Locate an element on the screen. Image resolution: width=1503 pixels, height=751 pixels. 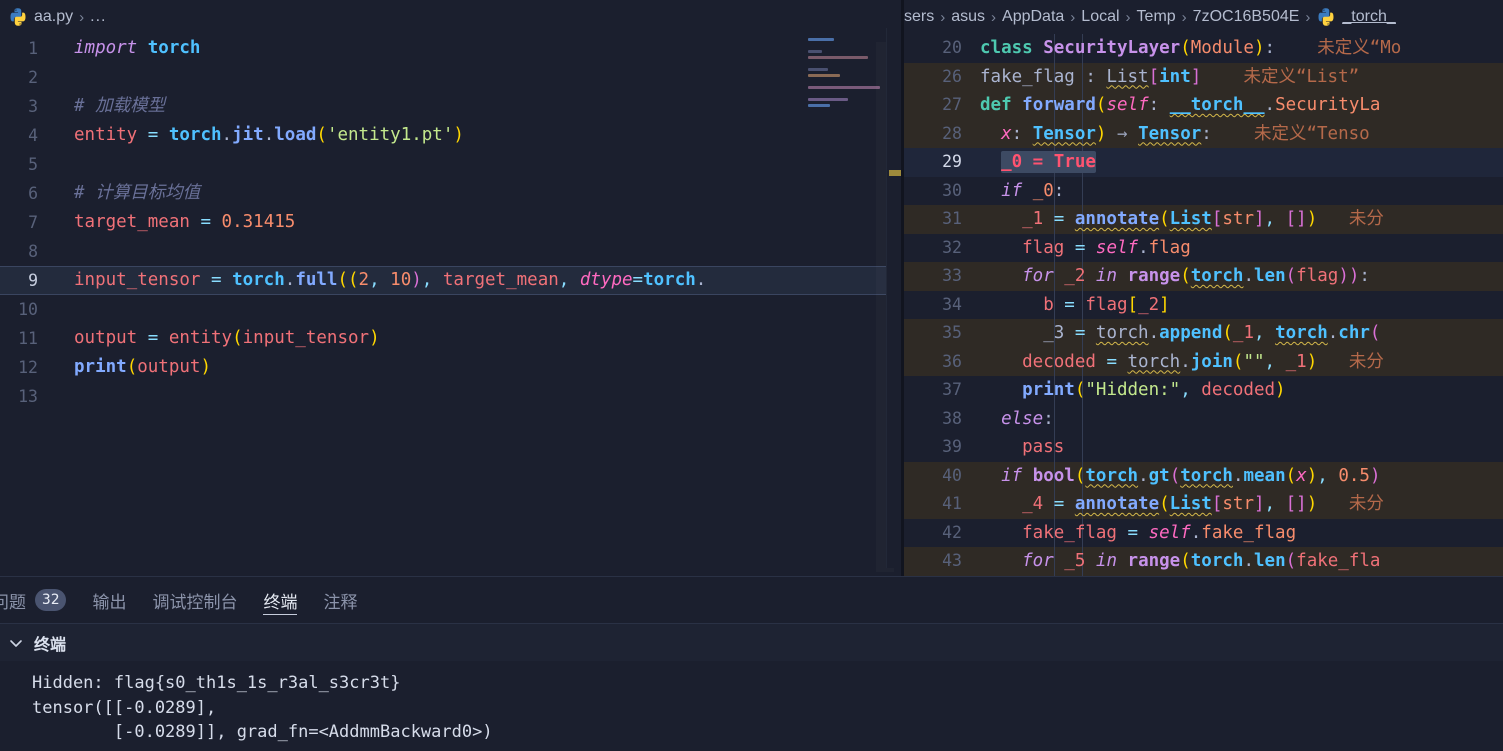
code-token: 2 is located at coordinates (364, 280).